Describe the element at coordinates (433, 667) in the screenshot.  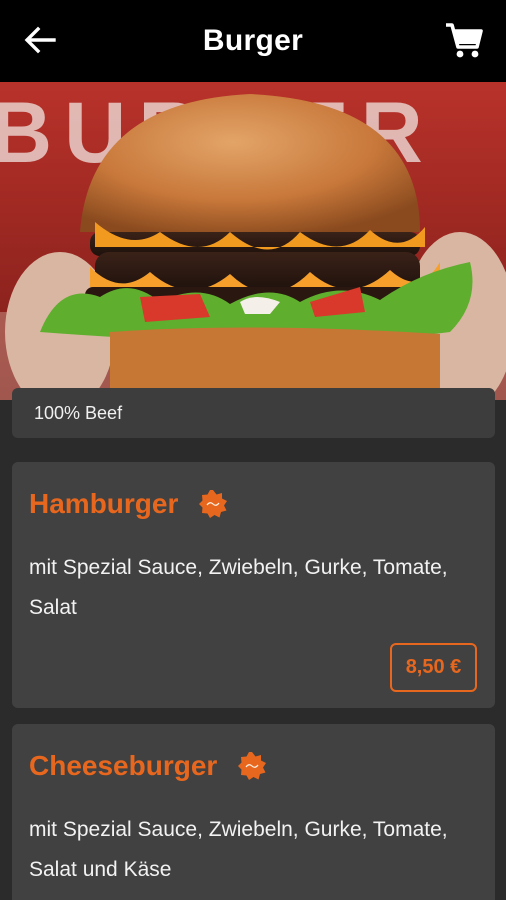
I see `price-button: 8,50 €` at that location.